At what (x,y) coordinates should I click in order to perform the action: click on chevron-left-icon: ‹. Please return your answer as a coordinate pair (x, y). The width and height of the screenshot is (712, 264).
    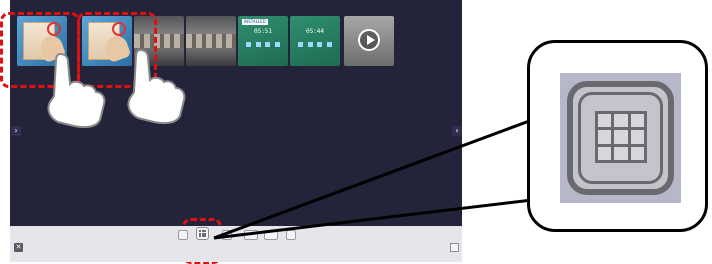
    Looking at the image, I should click on (457, 131).